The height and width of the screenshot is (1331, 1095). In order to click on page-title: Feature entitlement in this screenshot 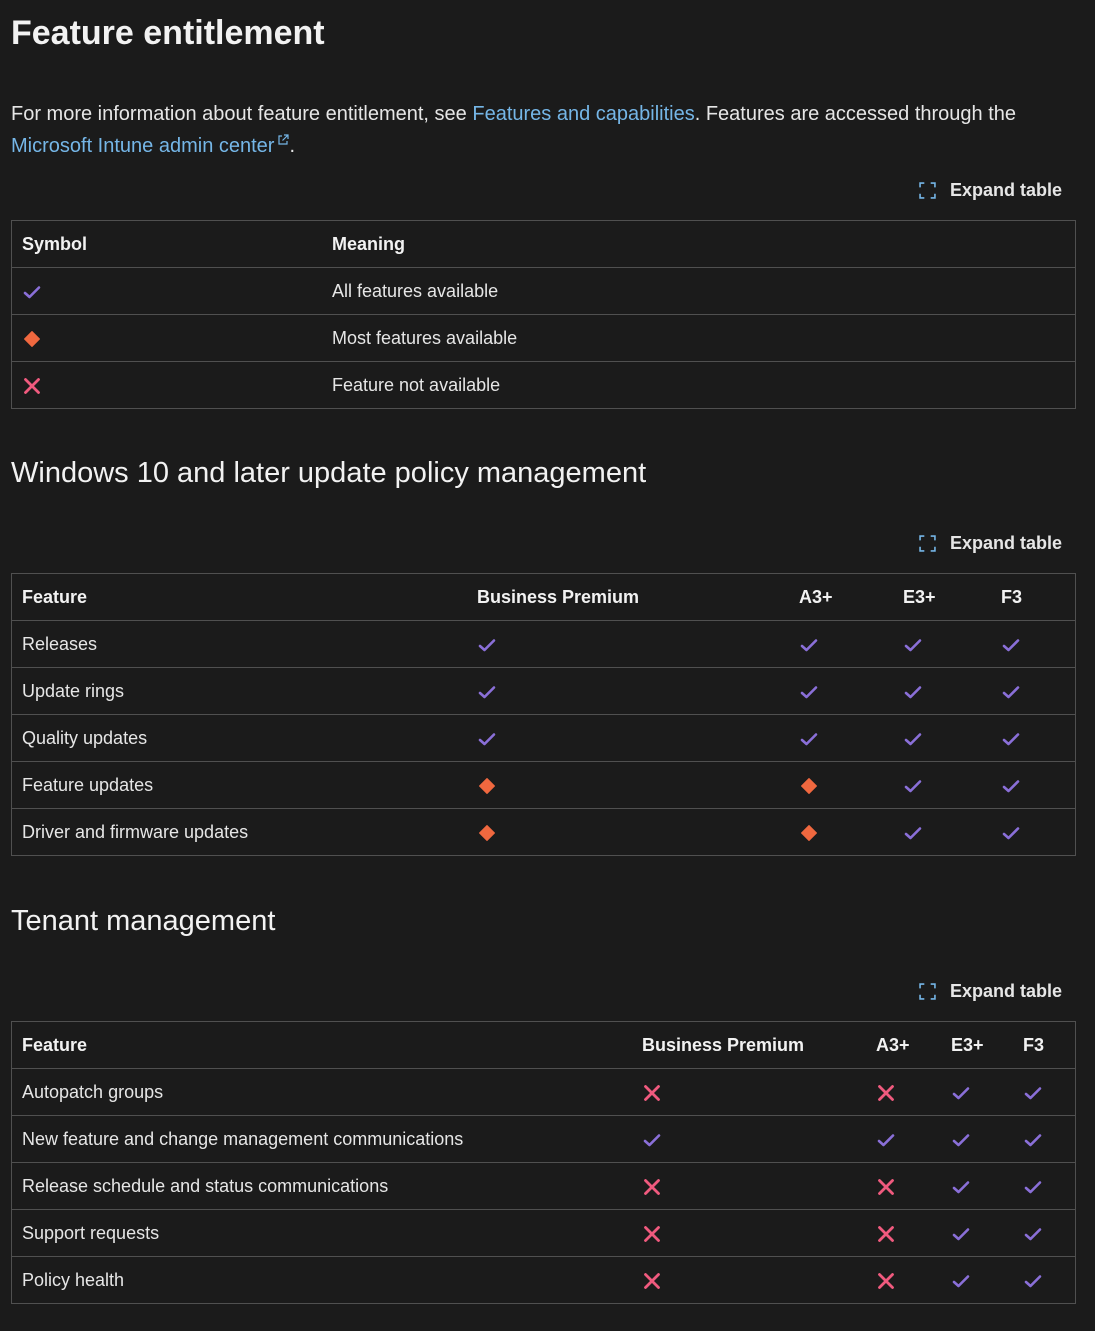, I will do `click(168, 33)`.